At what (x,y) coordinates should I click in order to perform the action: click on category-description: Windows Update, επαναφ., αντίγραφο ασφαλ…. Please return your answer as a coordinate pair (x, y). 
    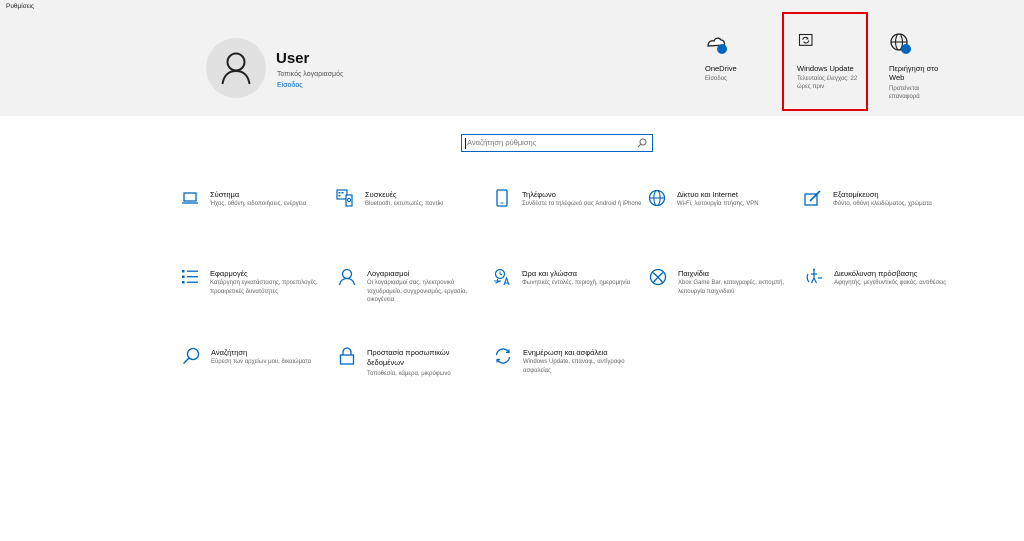
    Looking at the image, I should click on (574, 366).